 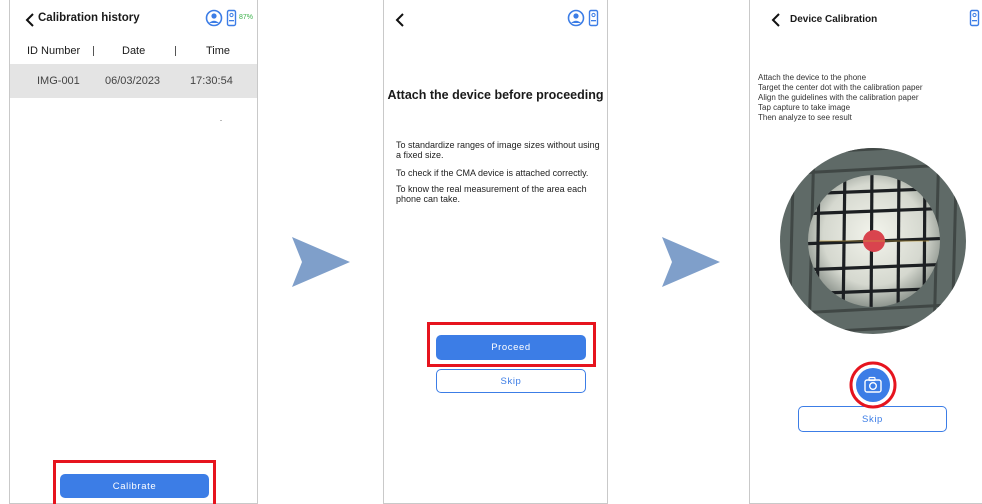 What do you see at coordinates (511, 344) in the screenshot?
I see `proceed-highlight-box` at bounding box center [511, 344].